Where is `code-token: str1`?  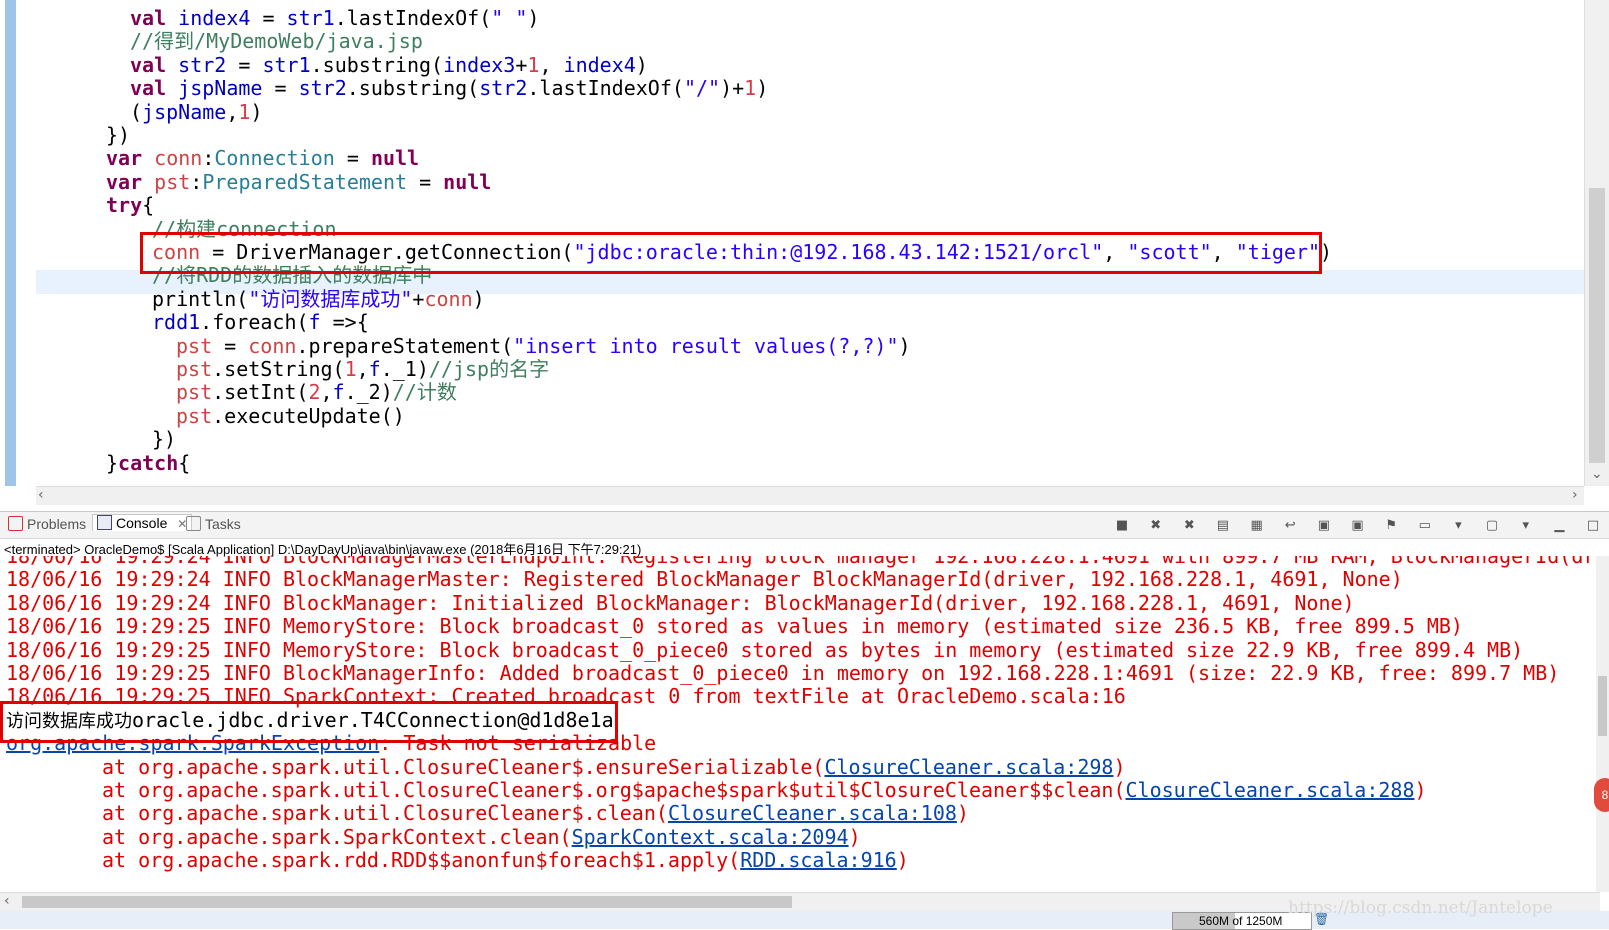
code-token: str1 is located at coordinates (310, 18).